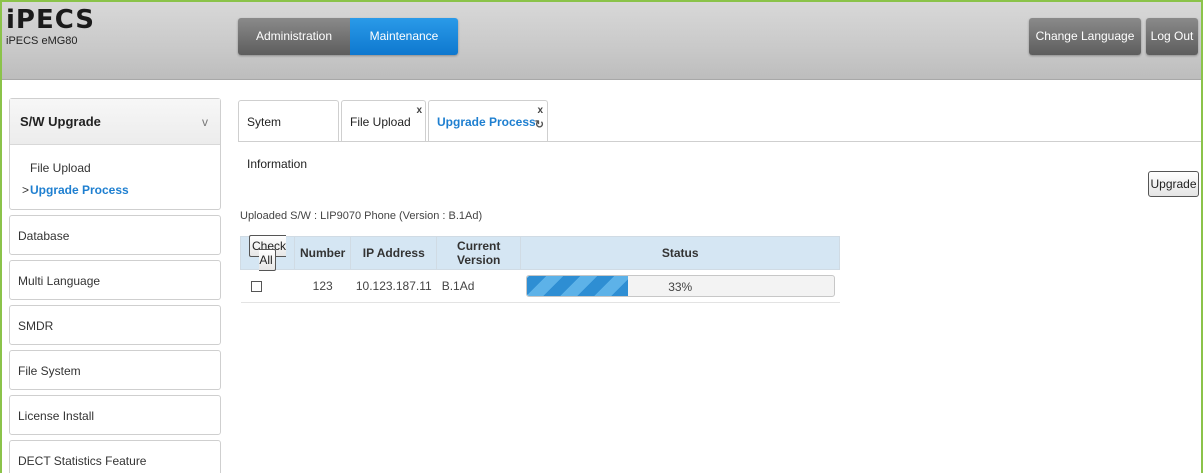 The image size is (1203, 473). What do you see at coordinates (51, 20) in the screenshot?
I see `ipecs-logo: iPECS` at bounding box center [51, 20].